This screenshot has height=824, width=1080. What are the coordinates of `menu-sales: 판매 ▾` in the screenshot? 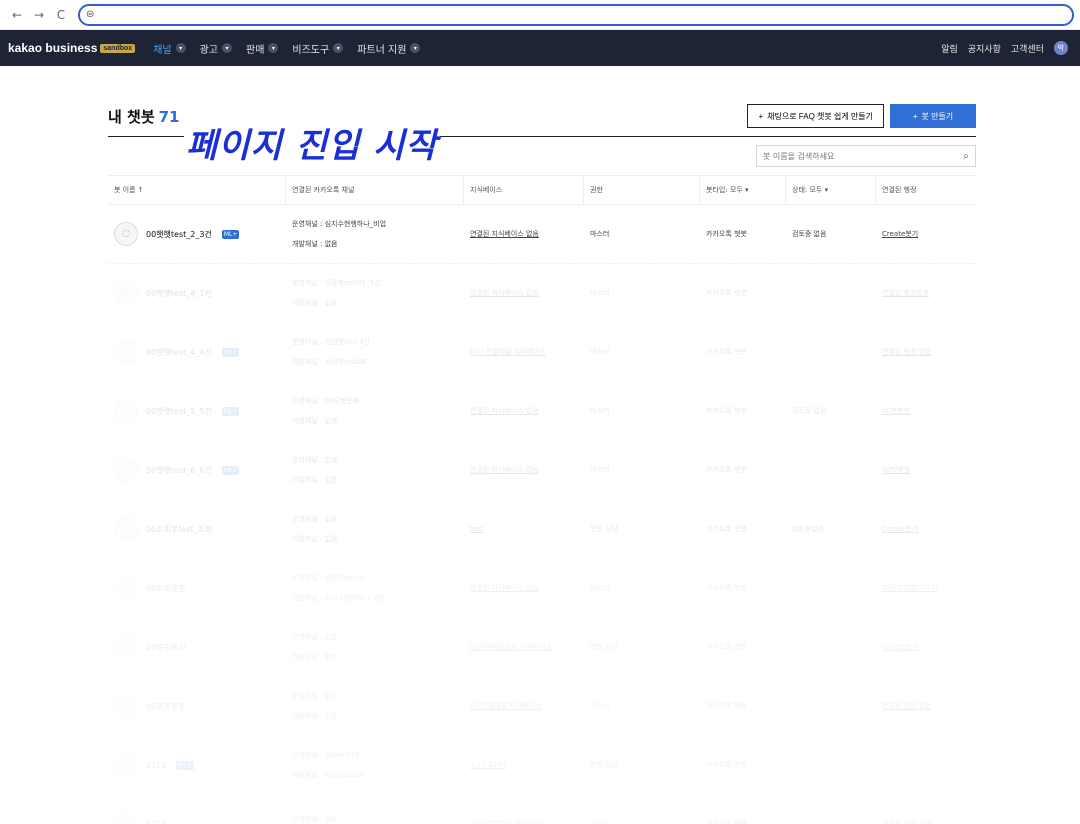 It's located at (262, 48).